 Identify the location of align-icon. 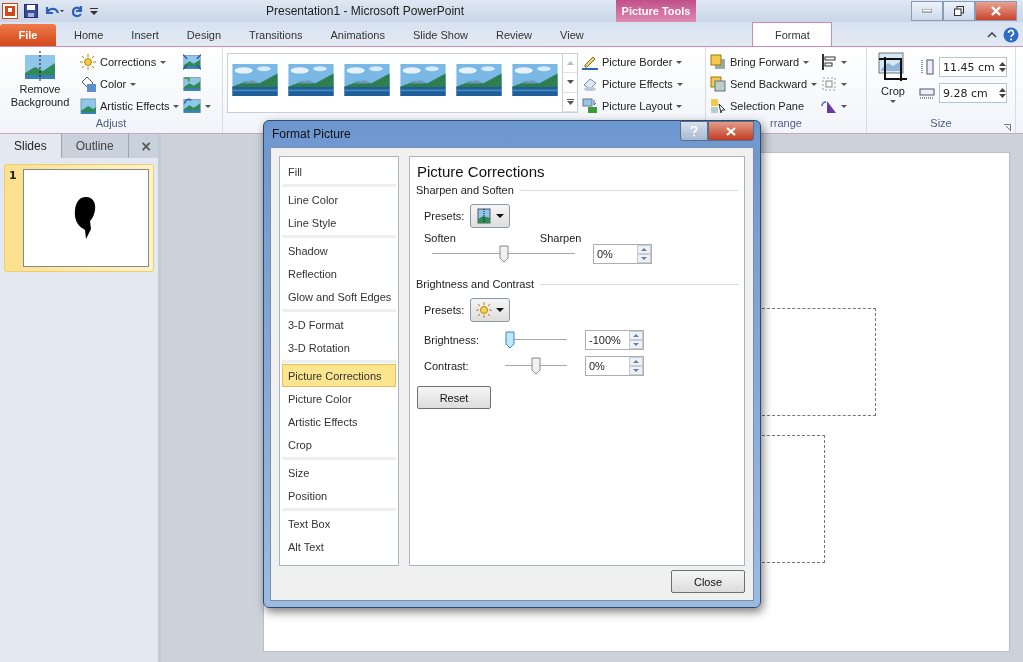
(829, 62).